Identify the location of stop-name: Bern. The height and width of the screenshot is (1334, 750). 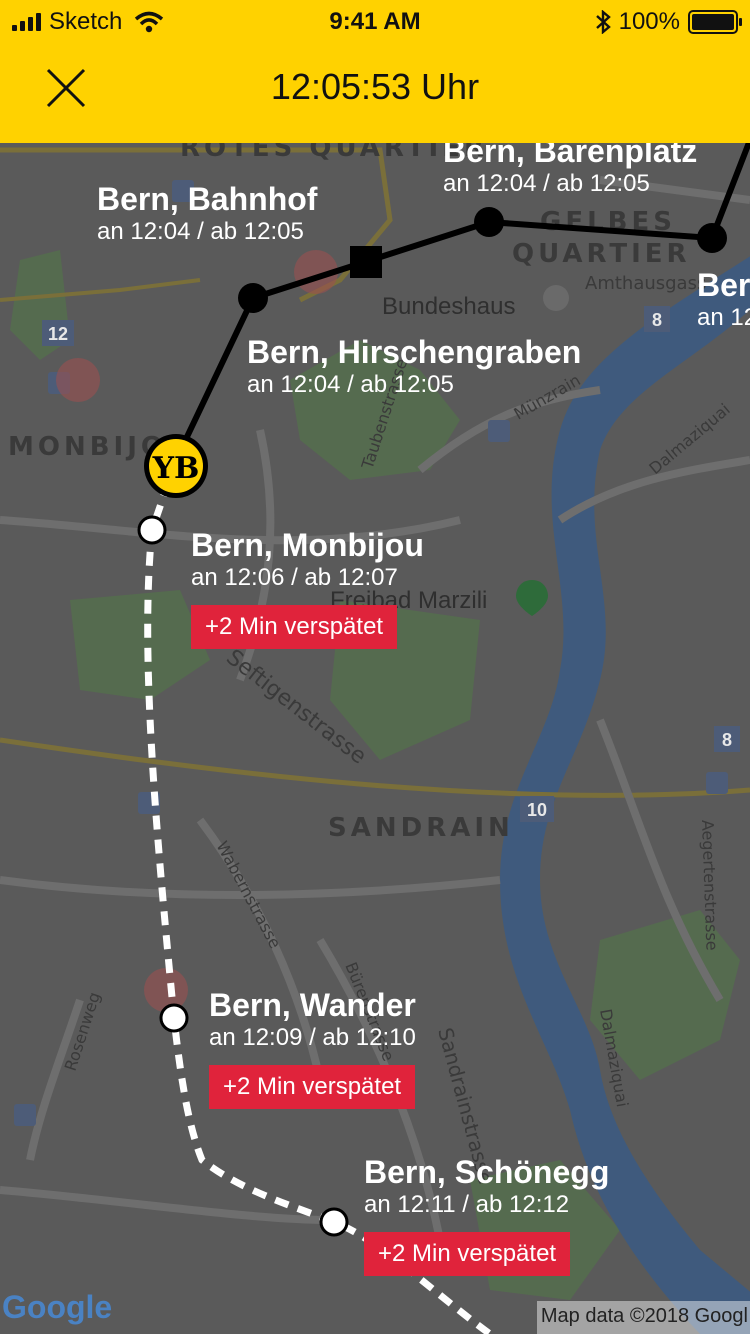
(723, 285).